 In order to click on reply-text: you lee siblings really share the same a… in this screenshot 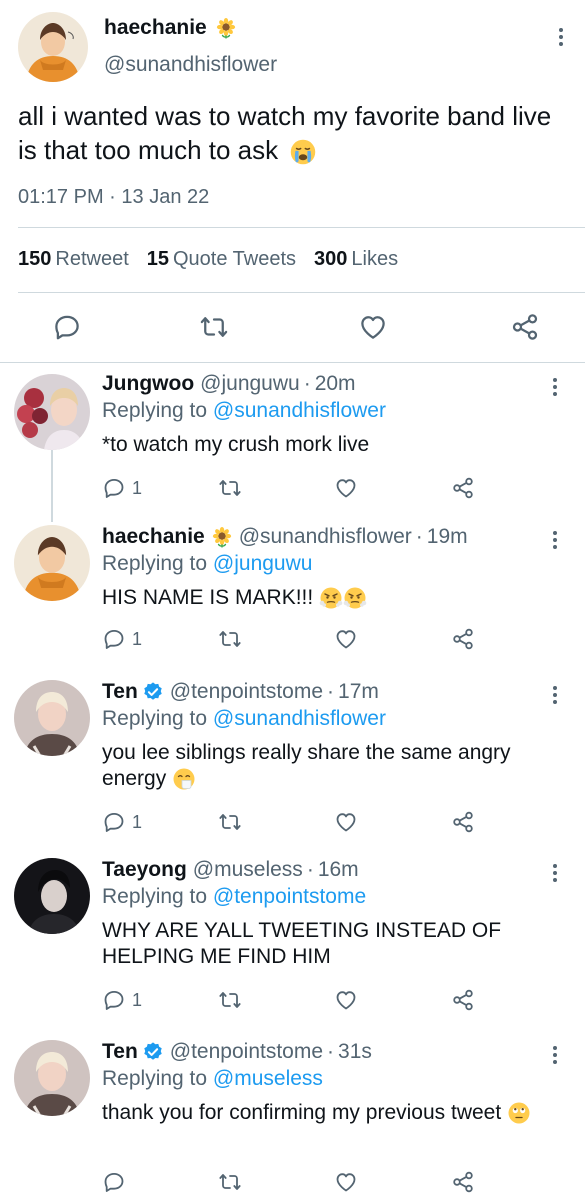, I will do `click(322, 766)`.